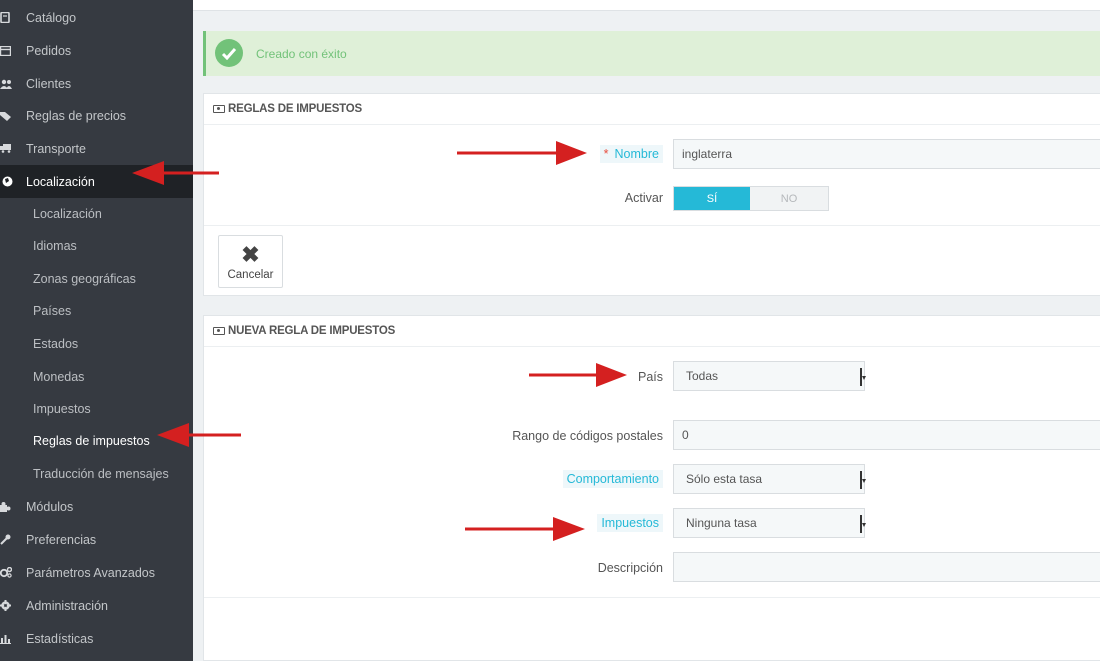 Image resolution: width=1100 pixels, height=661 pixels. I want to click on sidebar-item-label: Parámetros Avanzados, so click(91, 572).